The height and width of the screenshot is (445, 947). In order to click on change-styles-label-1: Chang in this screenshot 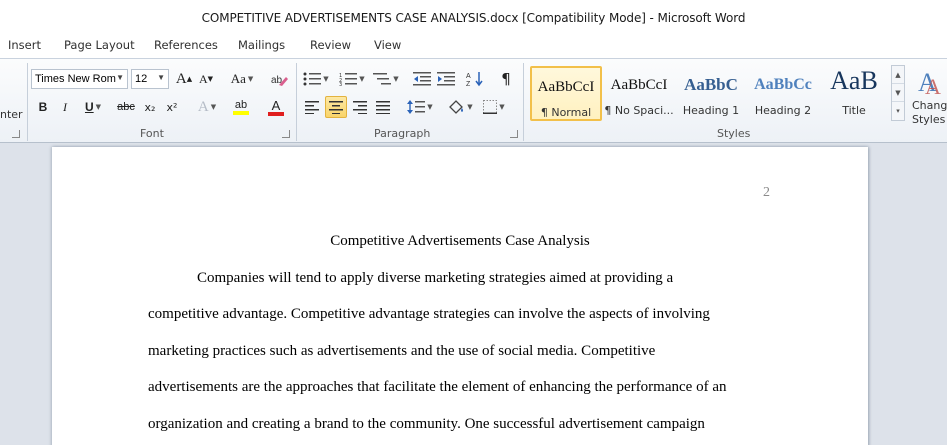, I will do `click(929, 105)`.